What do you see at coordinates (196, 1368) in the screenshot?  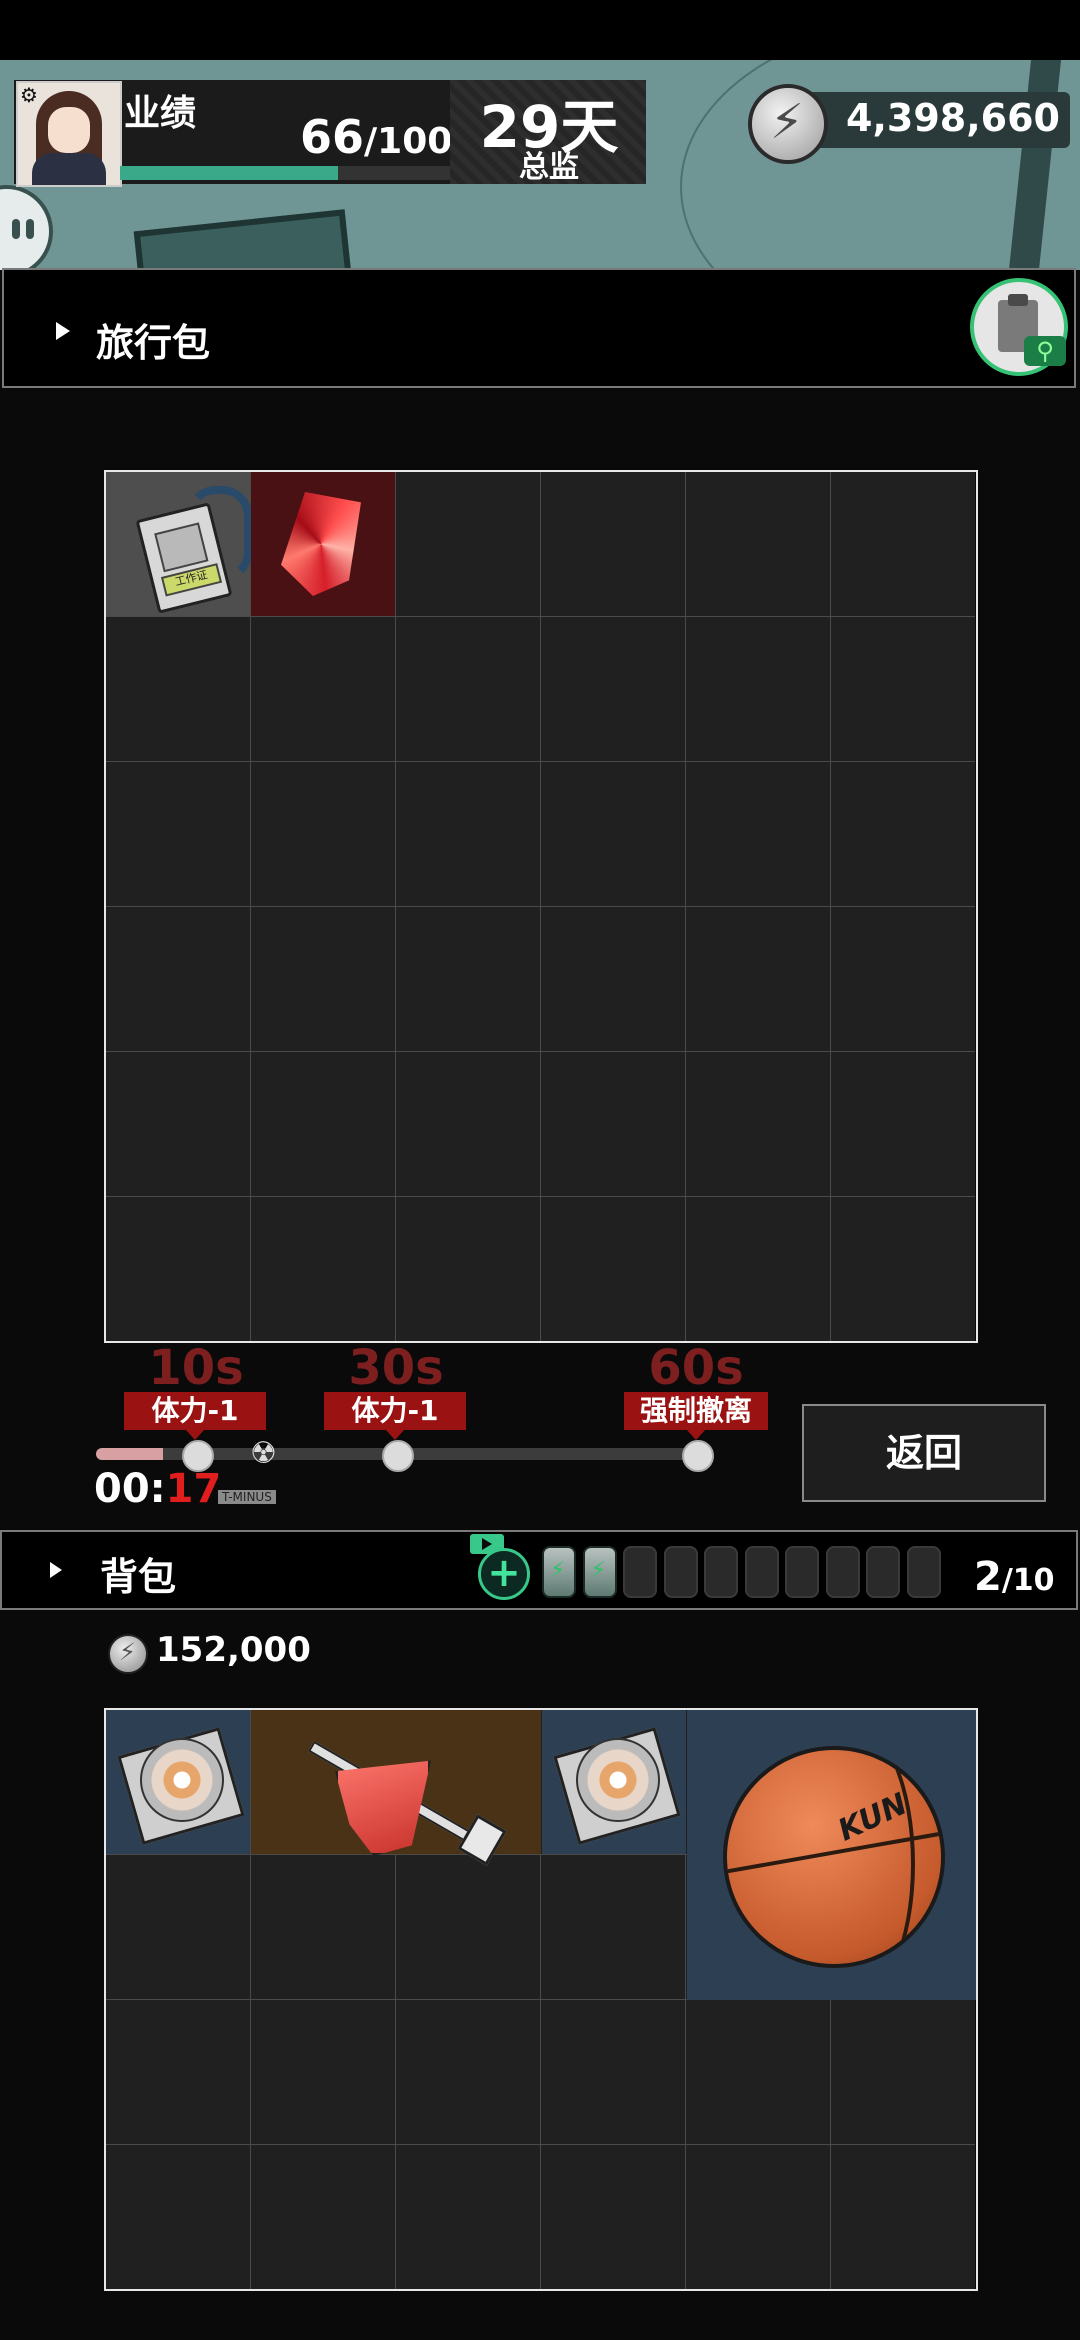 I see `milestone-time: 10s` at bounding box center [196, 1368].